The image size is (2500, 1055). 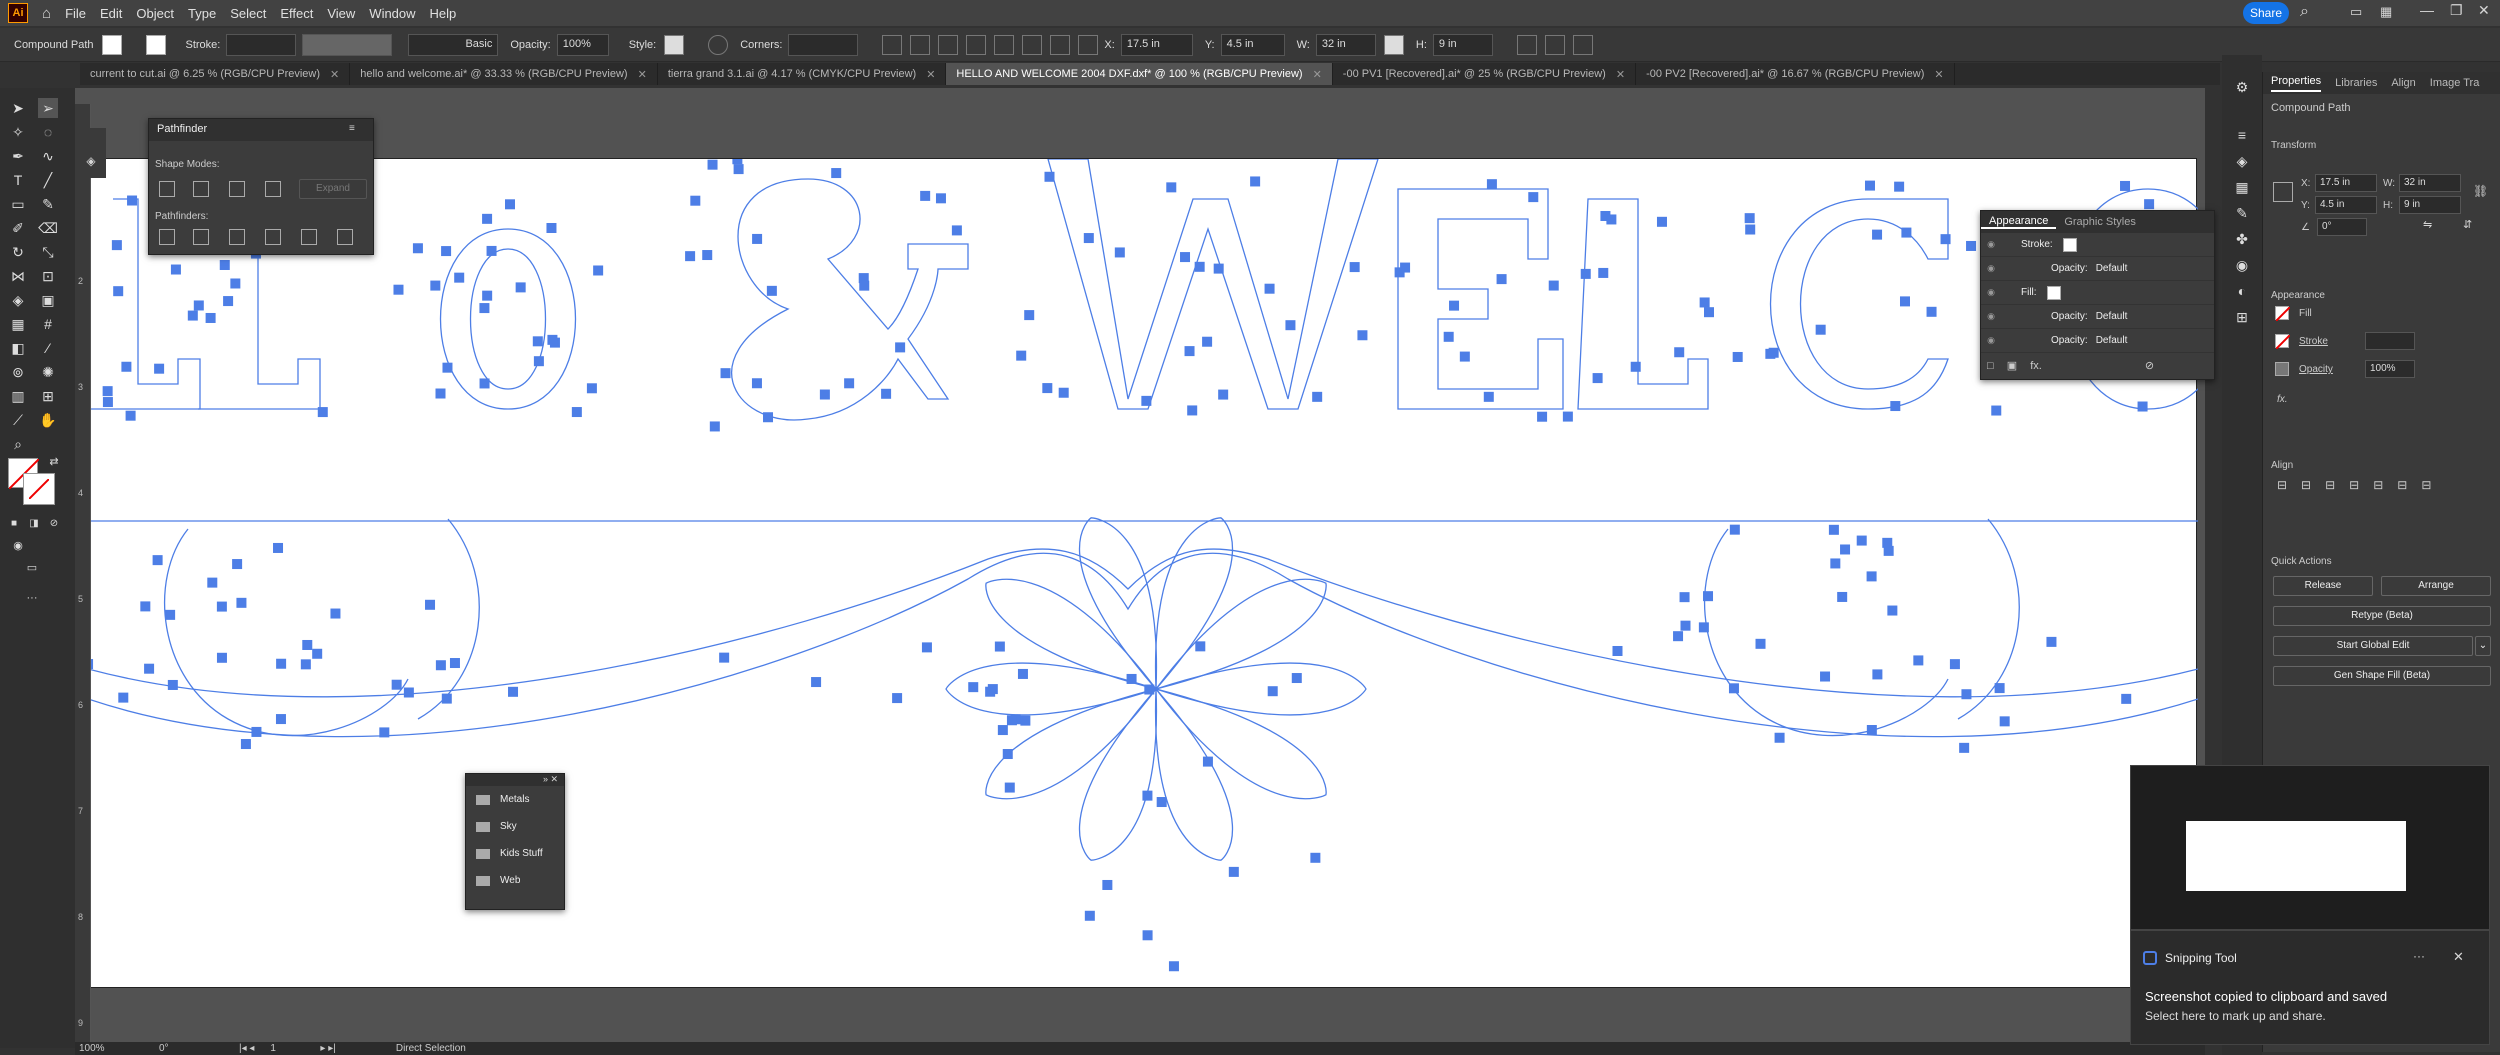 I want to click on rotation-view: 0°, so click(x=189, y=1048).